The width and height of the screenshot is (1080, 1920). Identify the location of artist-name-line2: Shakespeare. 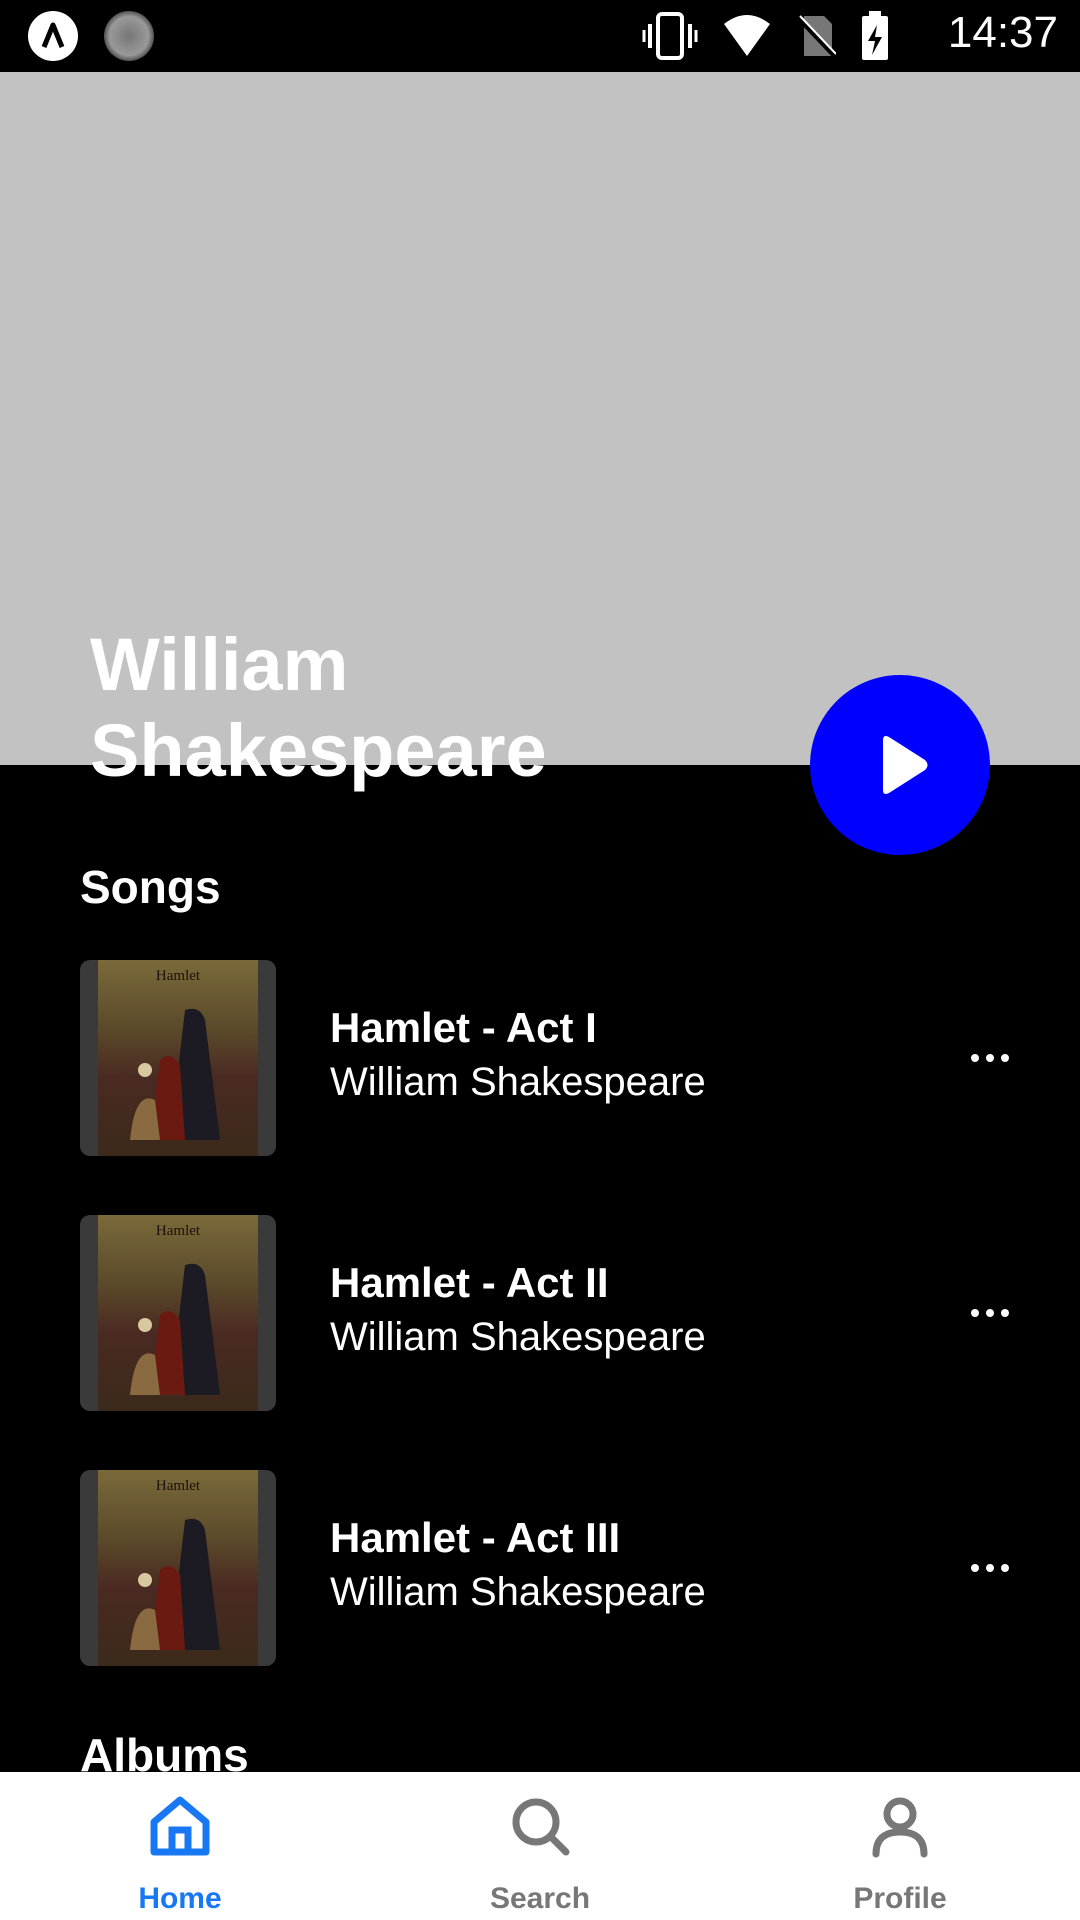
(318, 750).